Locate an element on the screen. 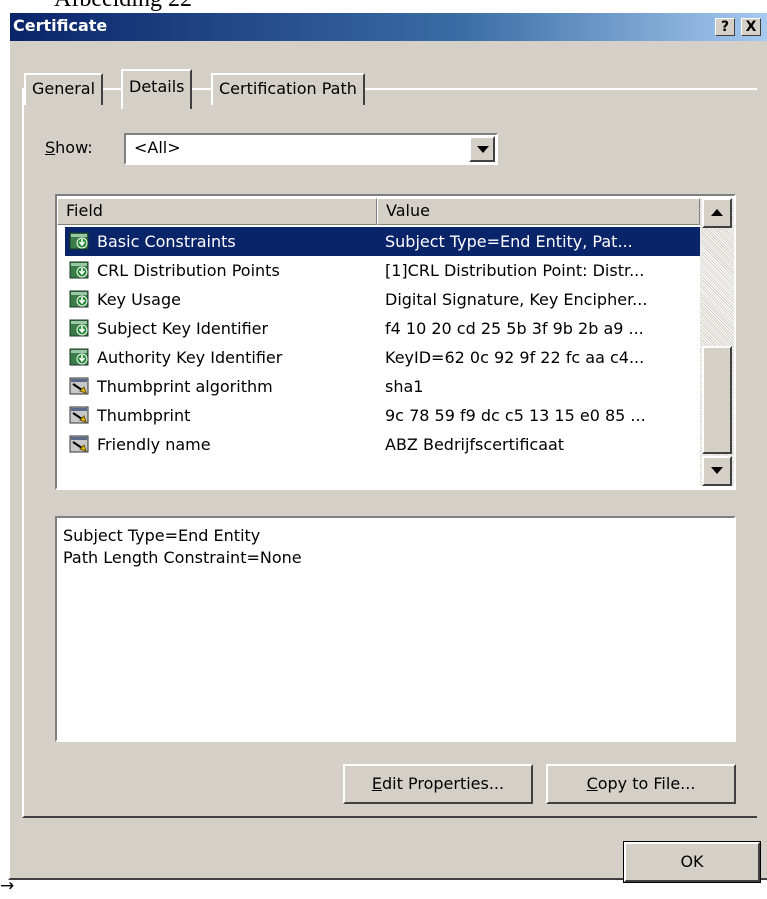 The height and width of the screenshot is (899, 767). detail-line: Path Length Constraint=None is located at coordinates (182, 557).